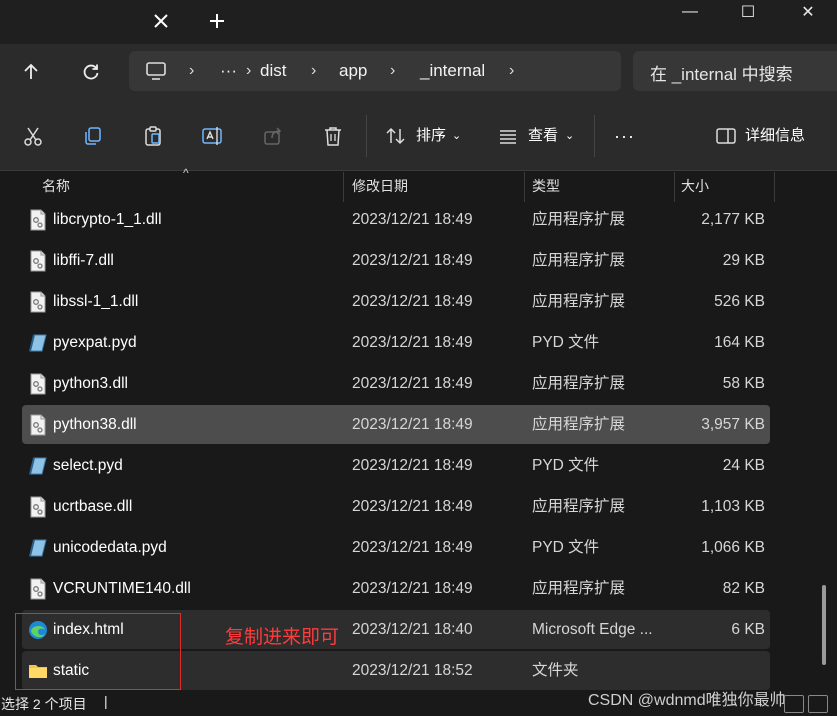 Image resolution: width=837 pixels, height=716 pixels. Describe the element at coordinates (452, 71) in the screenshot. I see `breadcrumb-internal: _internal` at that location.